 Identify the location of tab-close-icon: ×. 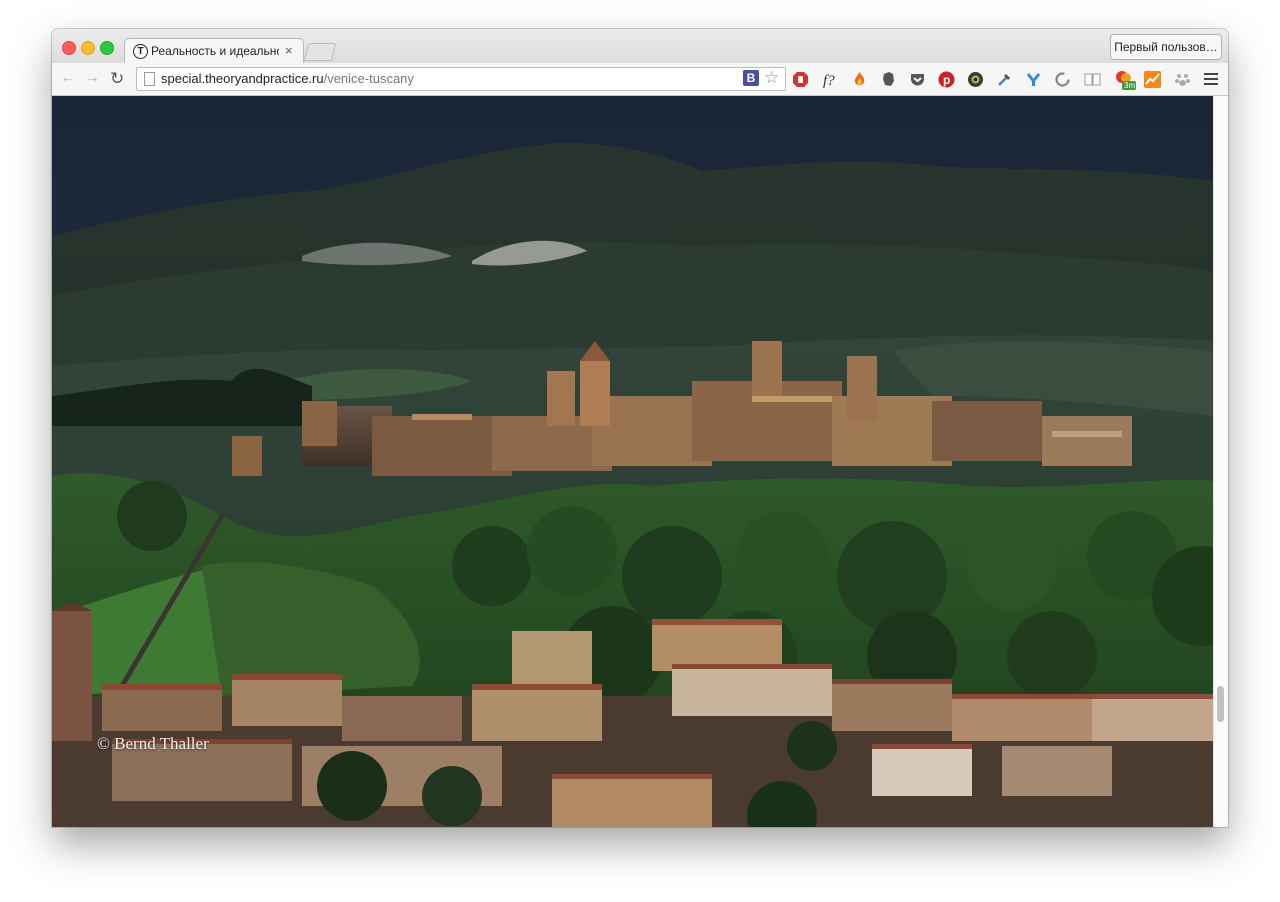
(289, 50).